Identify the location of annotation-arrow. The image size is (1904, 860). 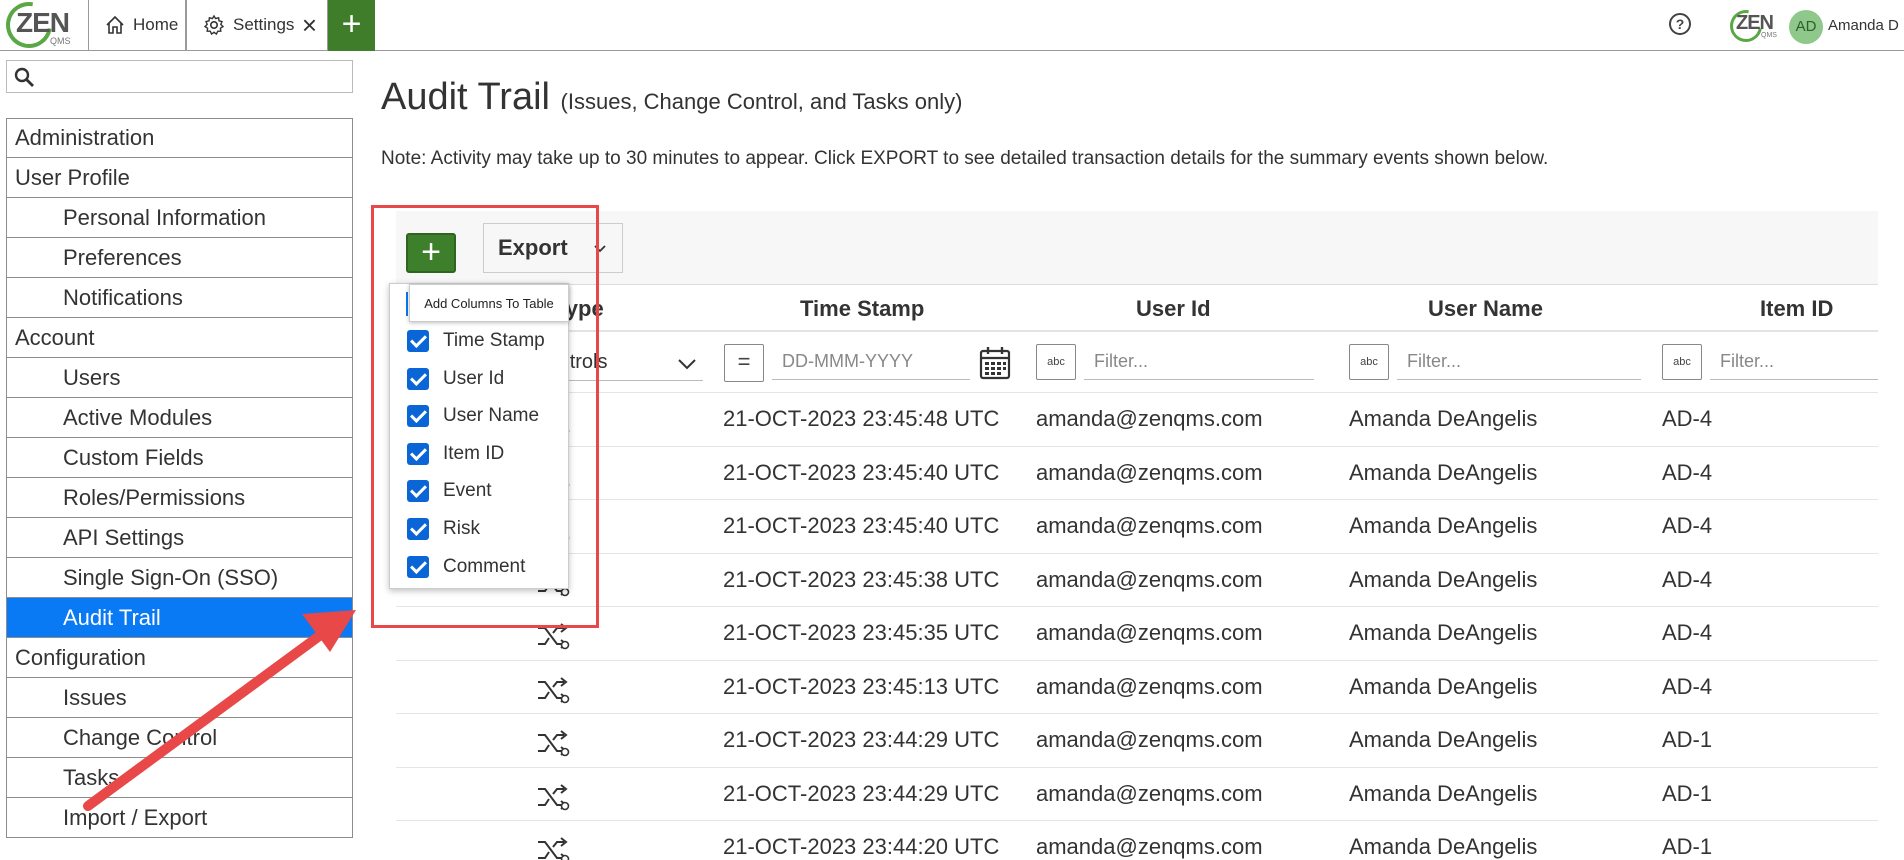
(219, 710).